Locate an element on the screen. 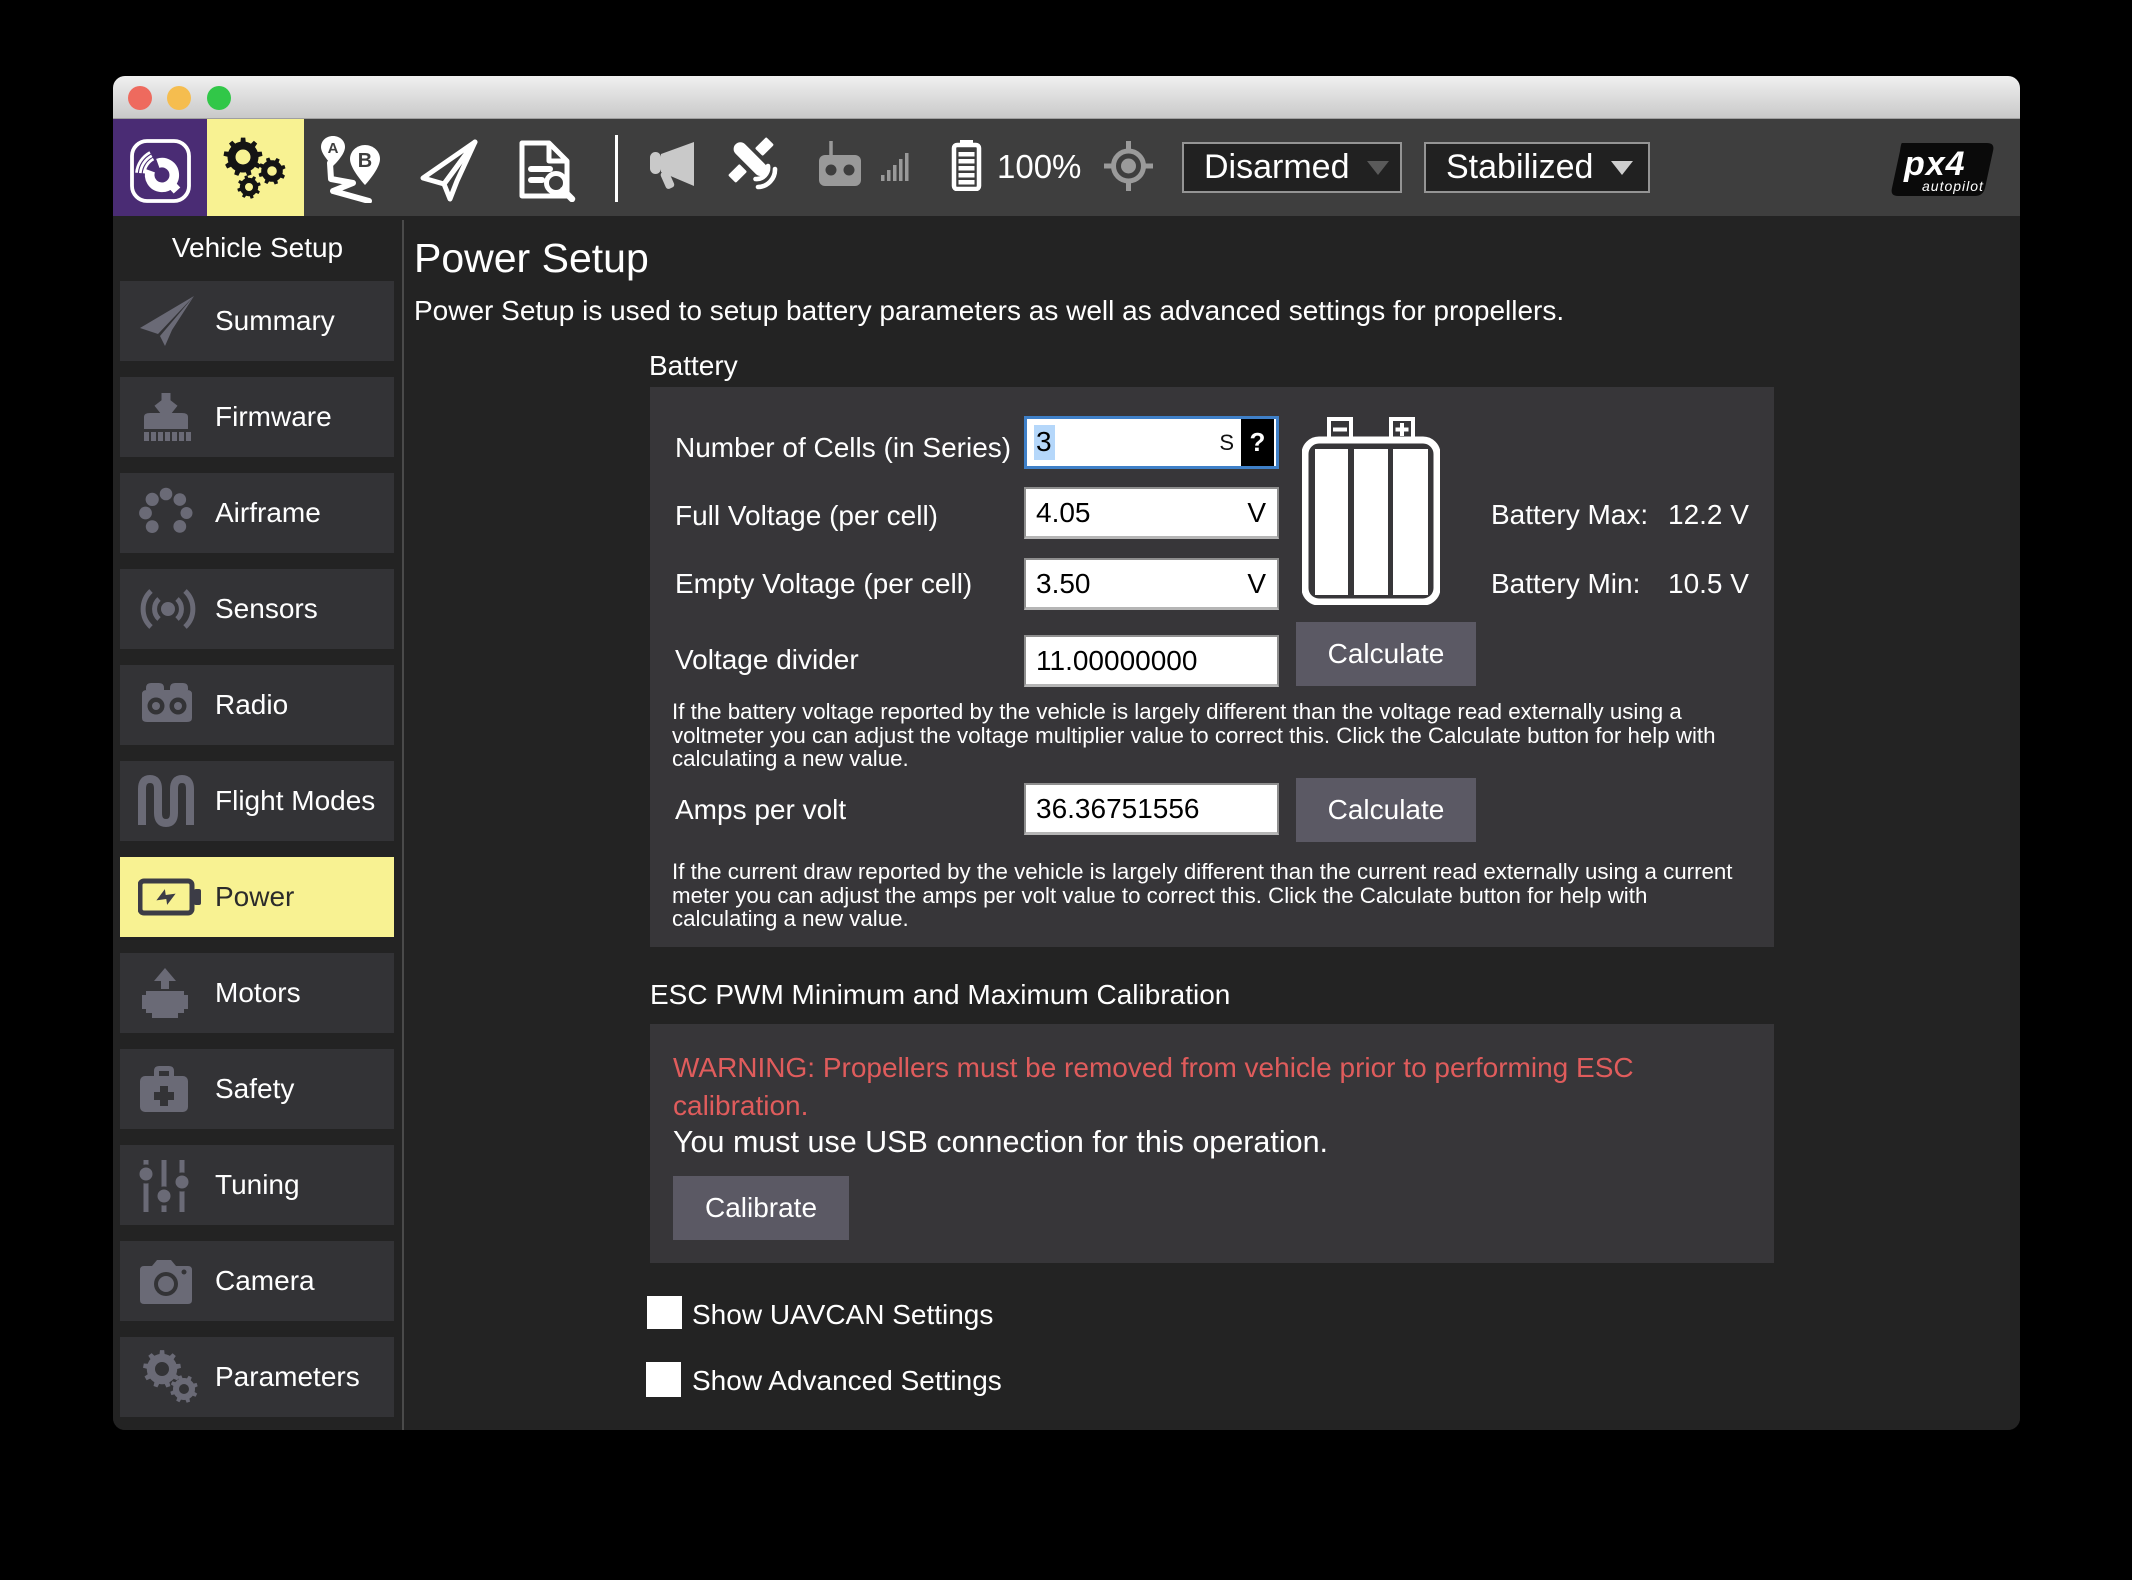  svg-text: B is located at coordinates (365, 161).